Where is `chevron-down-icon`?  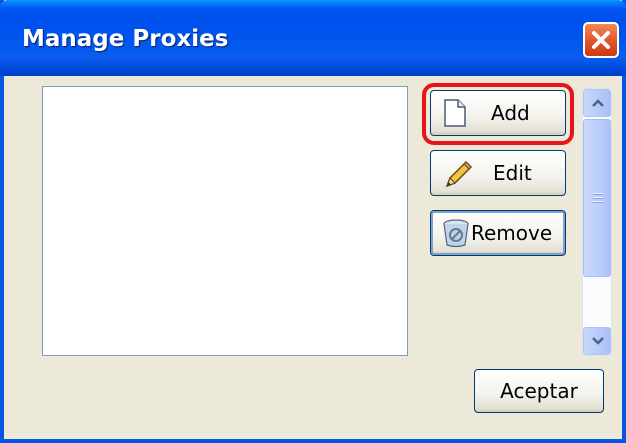
chevron-down-icon is located at coordinates (598, 341).